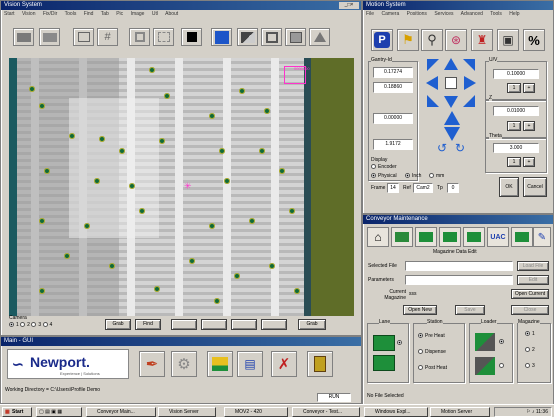 Image resolution: width=554 pixels, height=417 pixels. I want to click on black-square-button, so click(191, 37).